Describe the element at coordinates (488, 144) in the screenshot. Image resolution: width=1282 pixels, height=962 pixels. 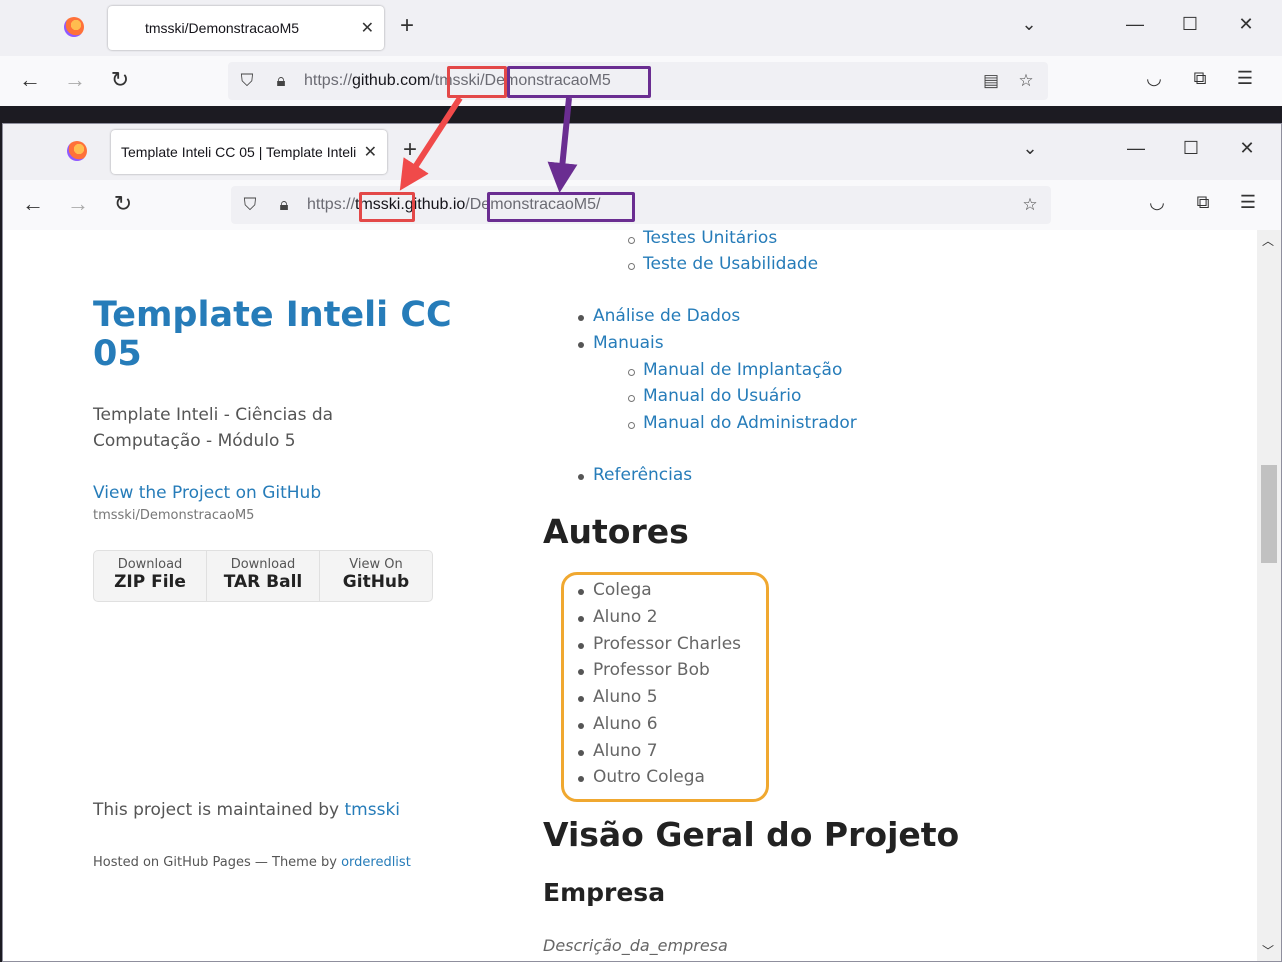
I see `annotation-arrows` at that location.